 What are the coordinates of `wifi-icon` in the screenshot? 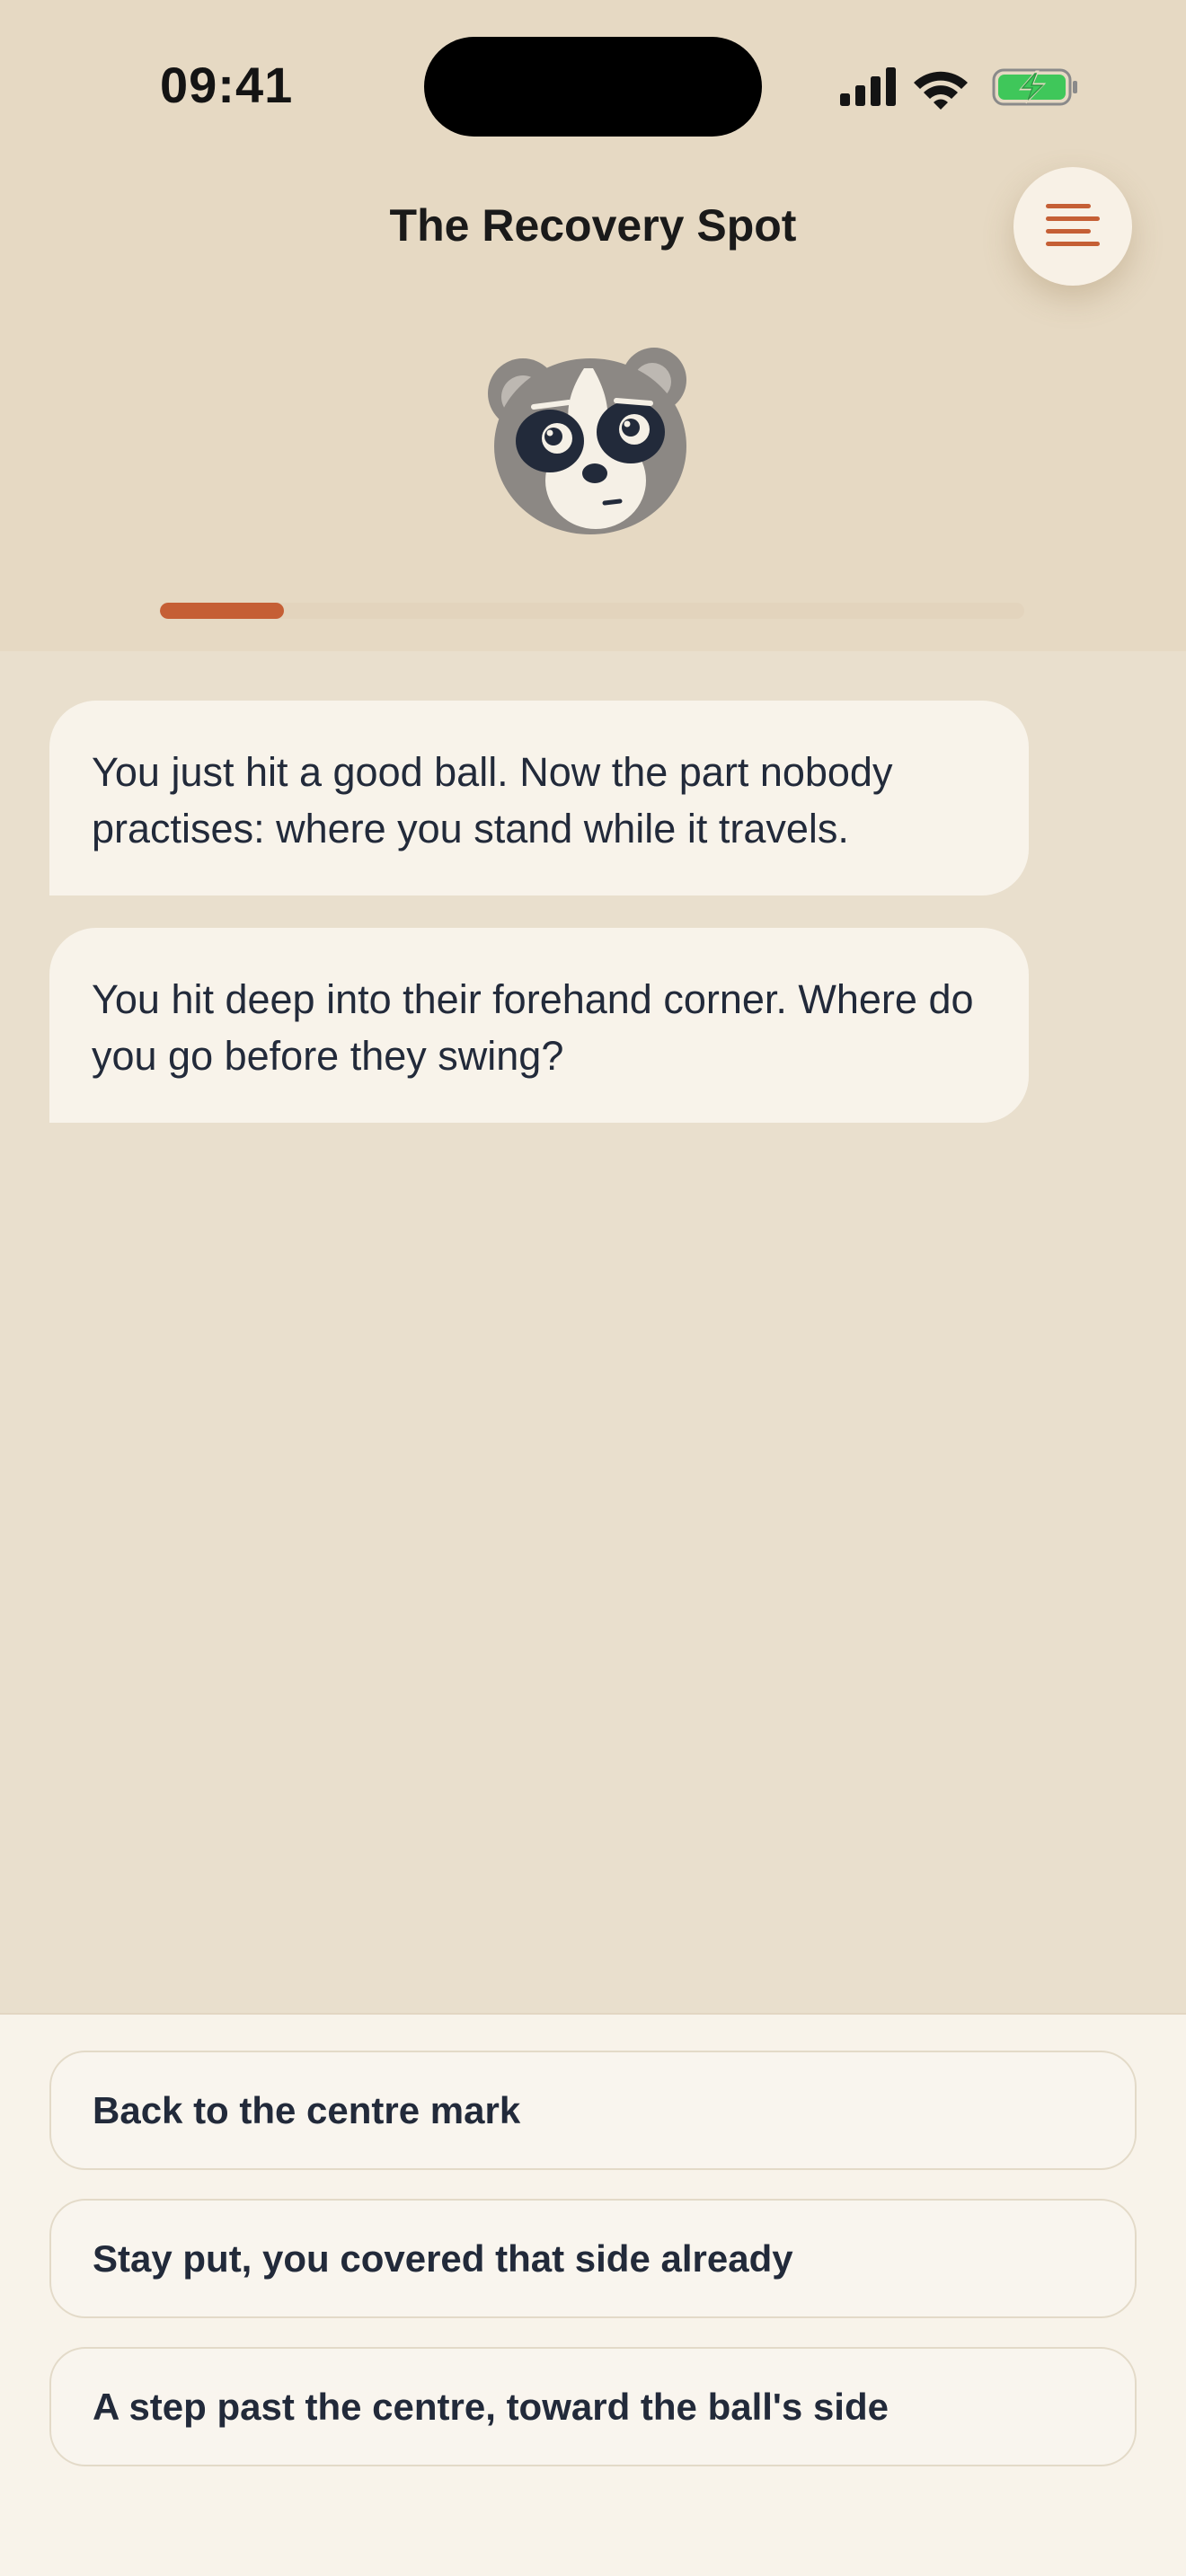 It's located at (941, 90).